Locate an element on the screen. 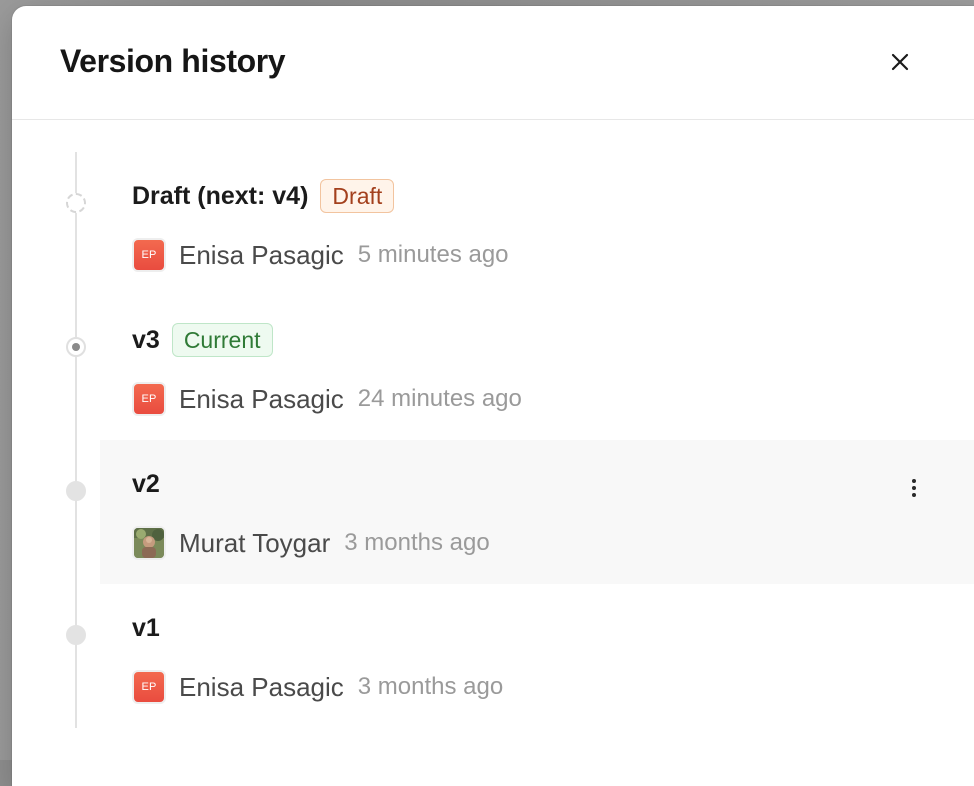 Image resolution: width=974 pixels, height=786 pixels. version-name: v2 is located at coordinates (146, 484).